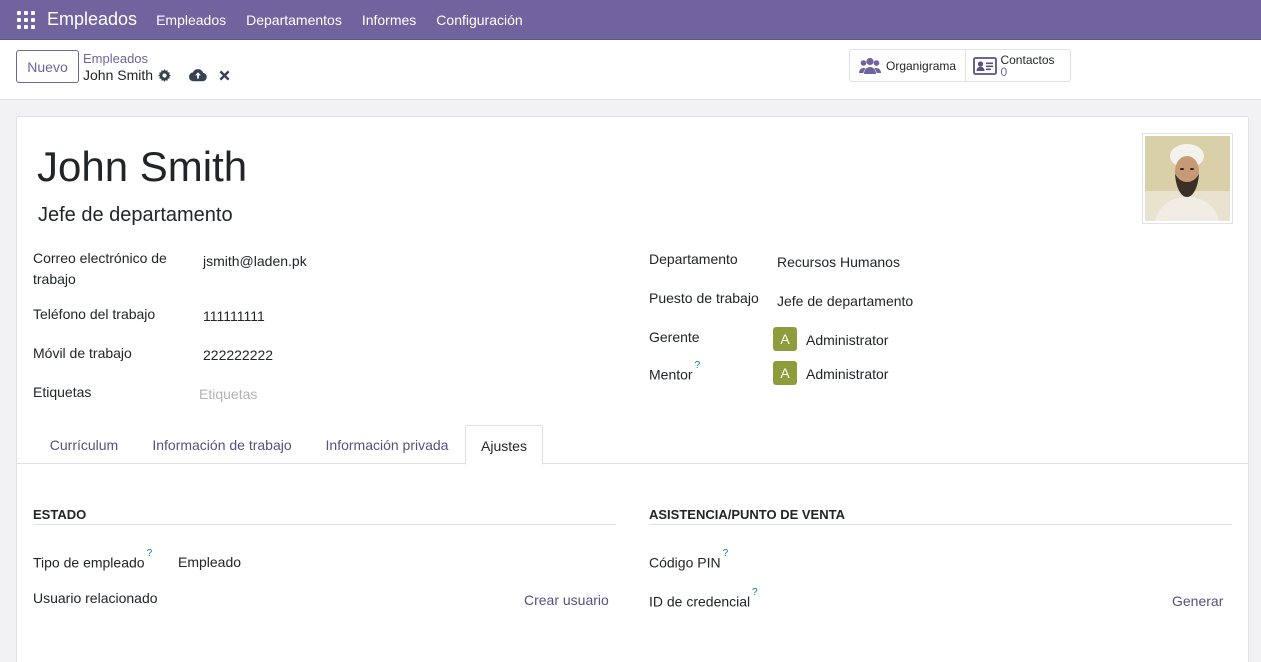 The height and width of the screenshot is (662, 1261). I want to click on save-cloud-icon, so click(198, 75).